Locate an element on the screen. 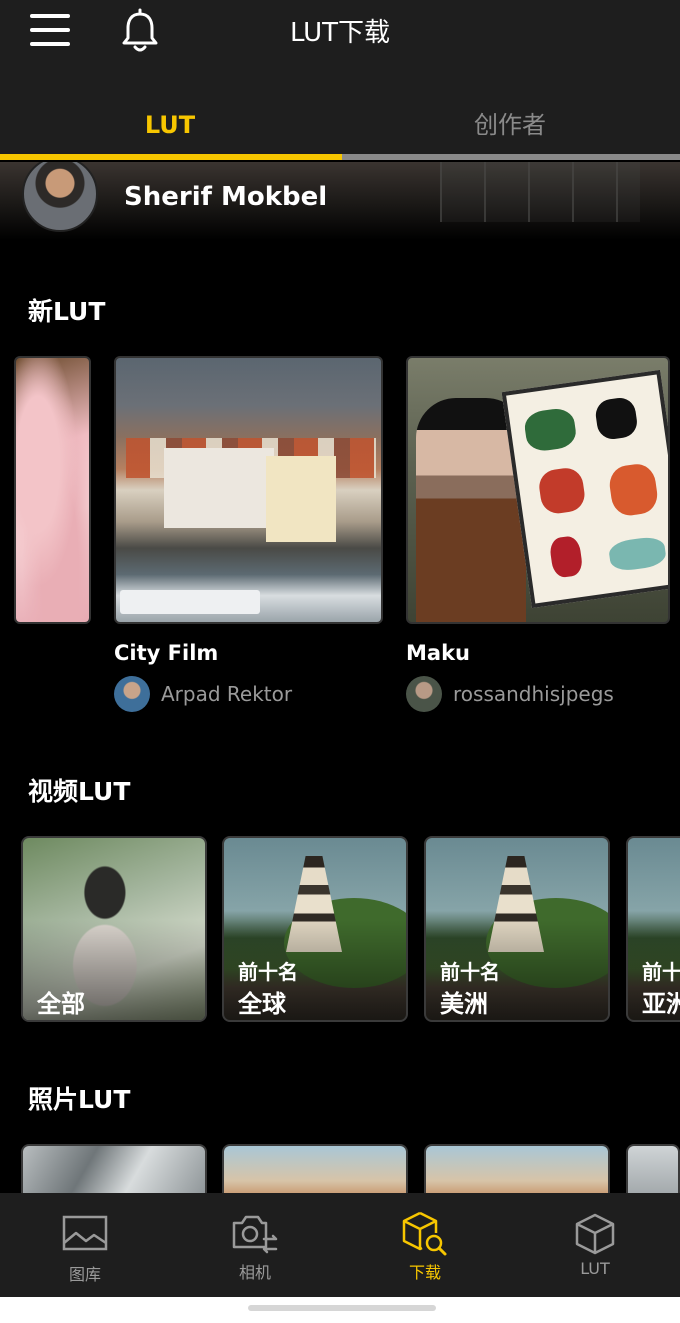 This screenshot has width=680, height=1323. lut-card-city-film is located at coordinates (248, 490).